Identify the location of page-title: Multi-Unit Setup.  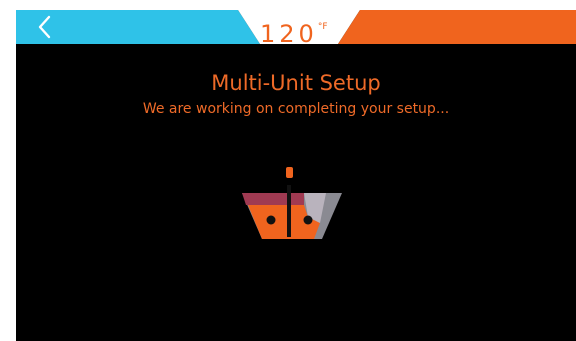
(296, 83).